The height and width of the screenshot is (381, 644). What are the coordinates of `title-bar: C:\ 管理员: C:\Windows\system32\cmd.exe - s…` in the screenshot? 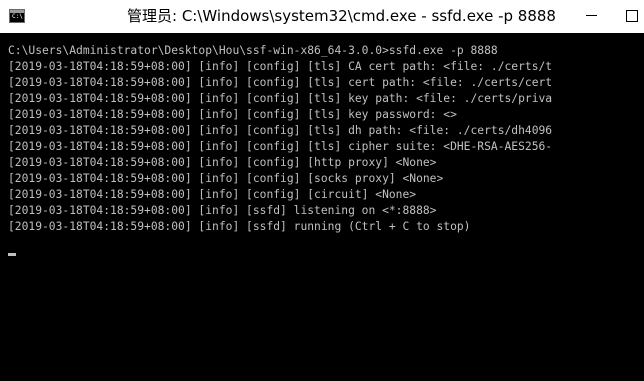 It's located at (322, 16).